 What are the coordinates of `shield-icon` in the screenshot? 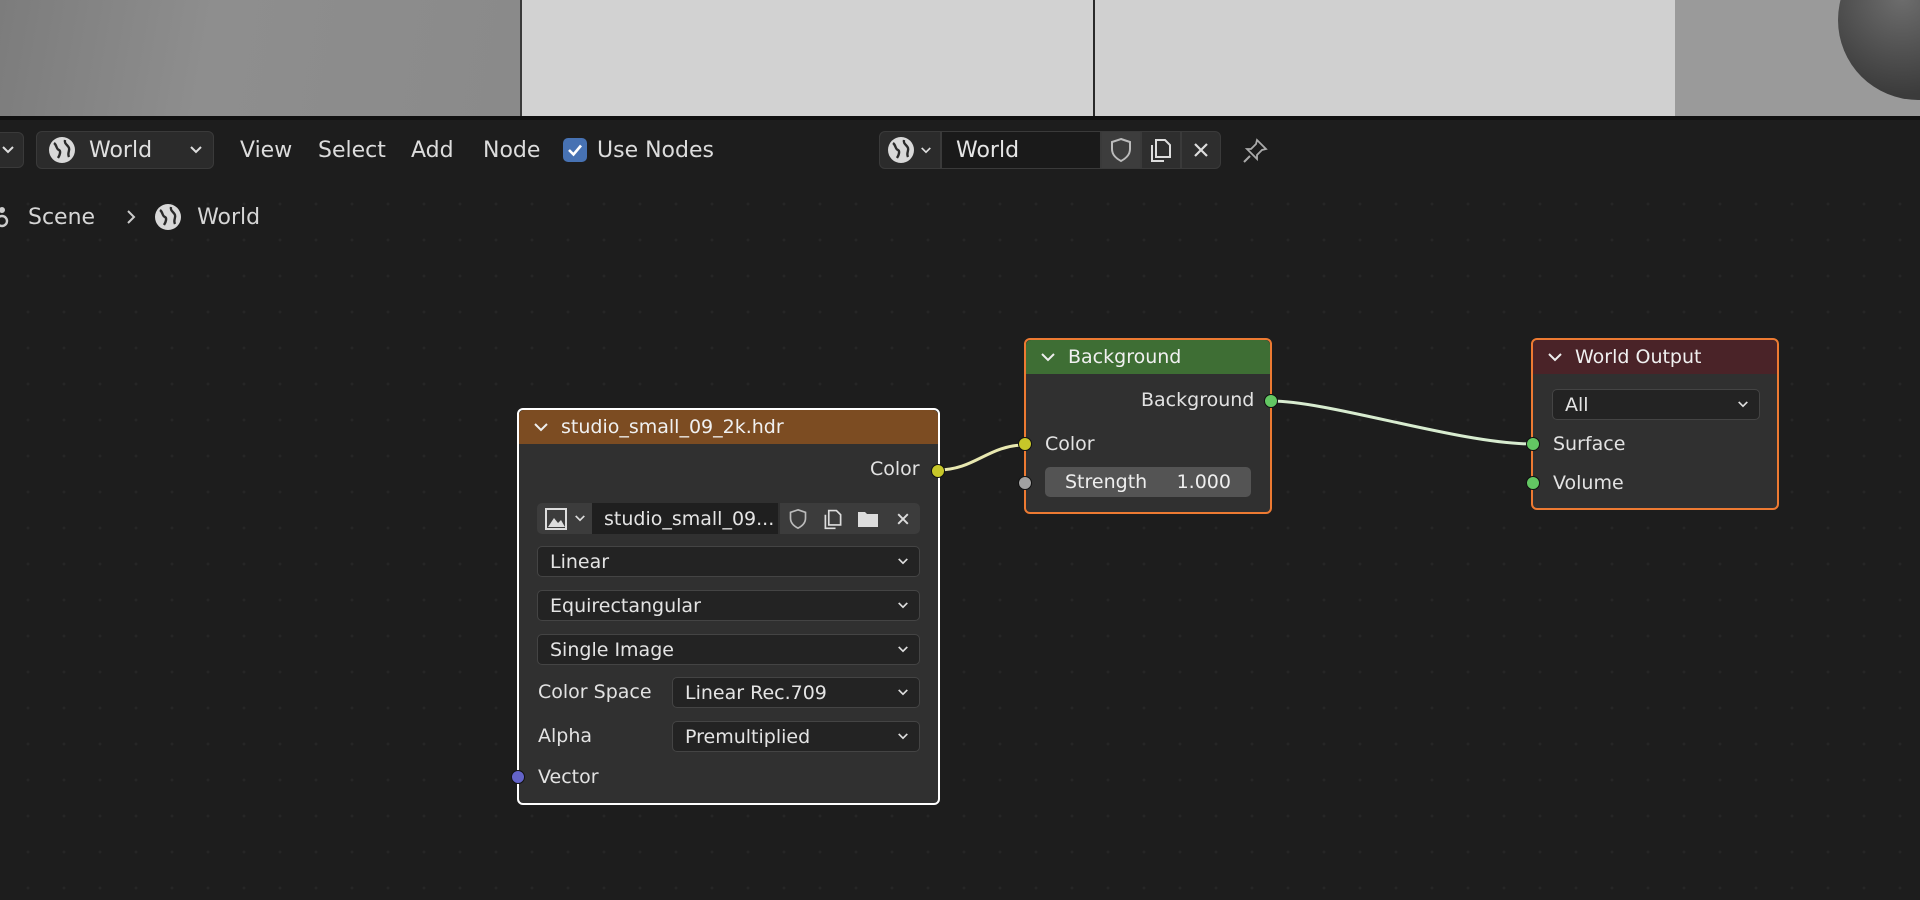 It's located at (797, 518).